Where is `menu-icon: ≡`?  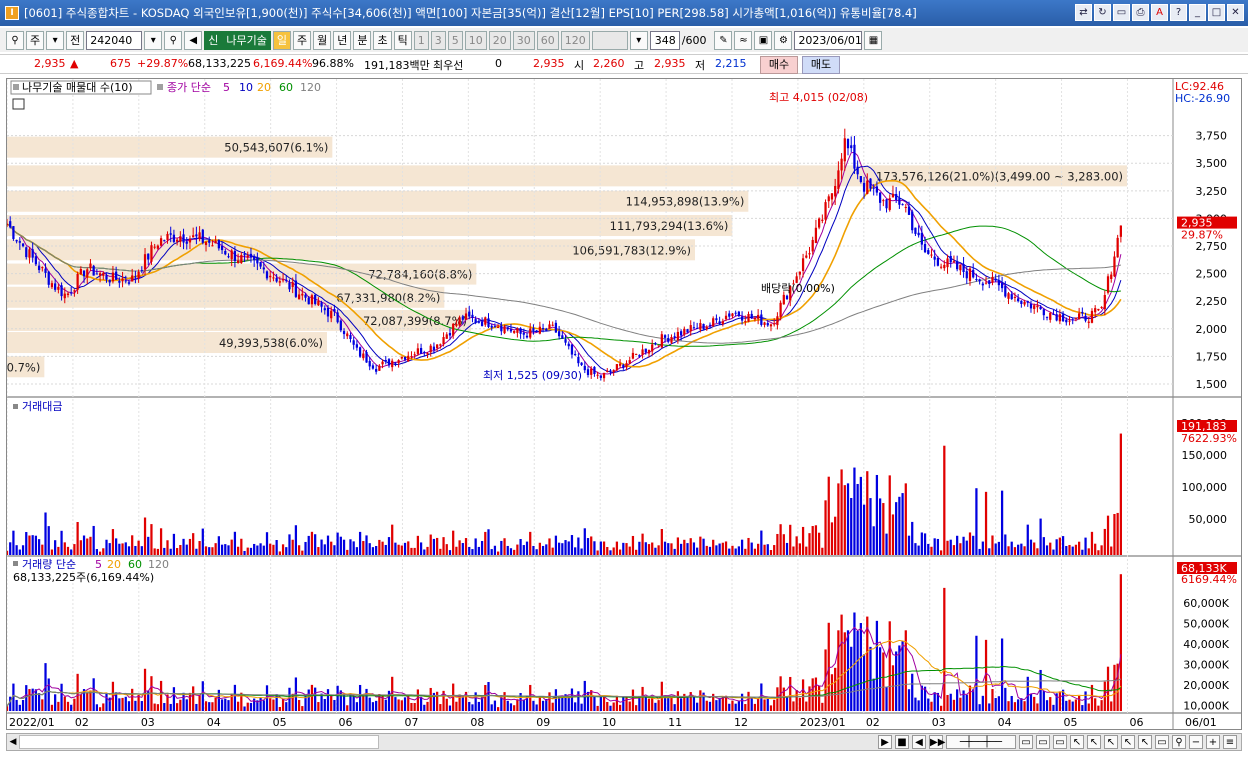
menu-icon: ≡ is located at coordinates (1230, 742).